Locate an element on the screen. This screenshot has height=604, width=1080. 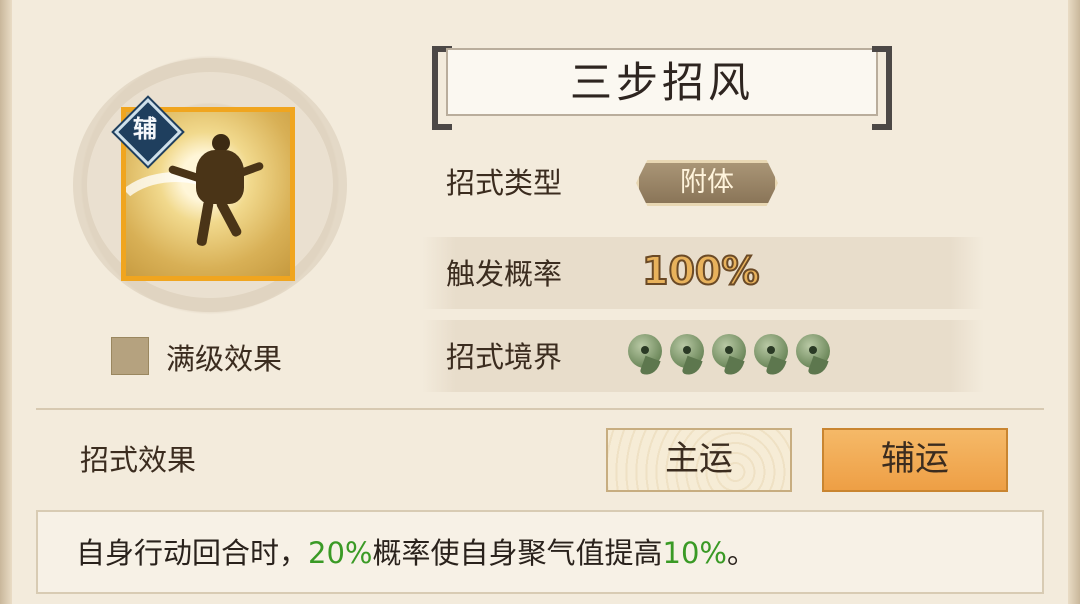
frame-left-border is located at coordinates (6, 302).